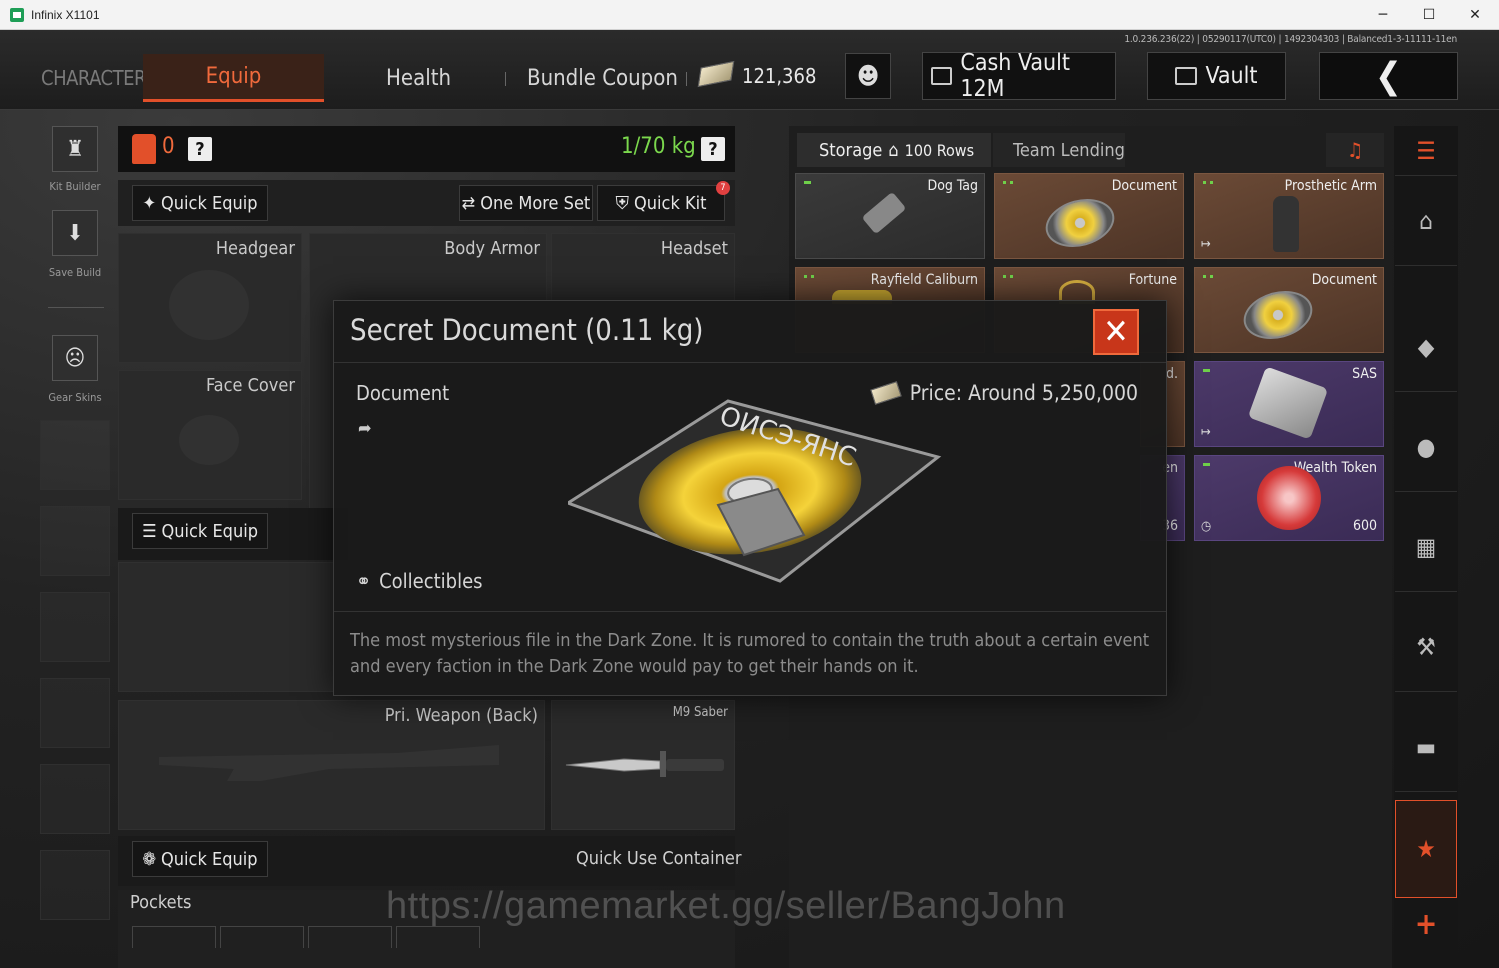  I want to click on quick-use-container-label: Quick Use Container, so click(659, 858).